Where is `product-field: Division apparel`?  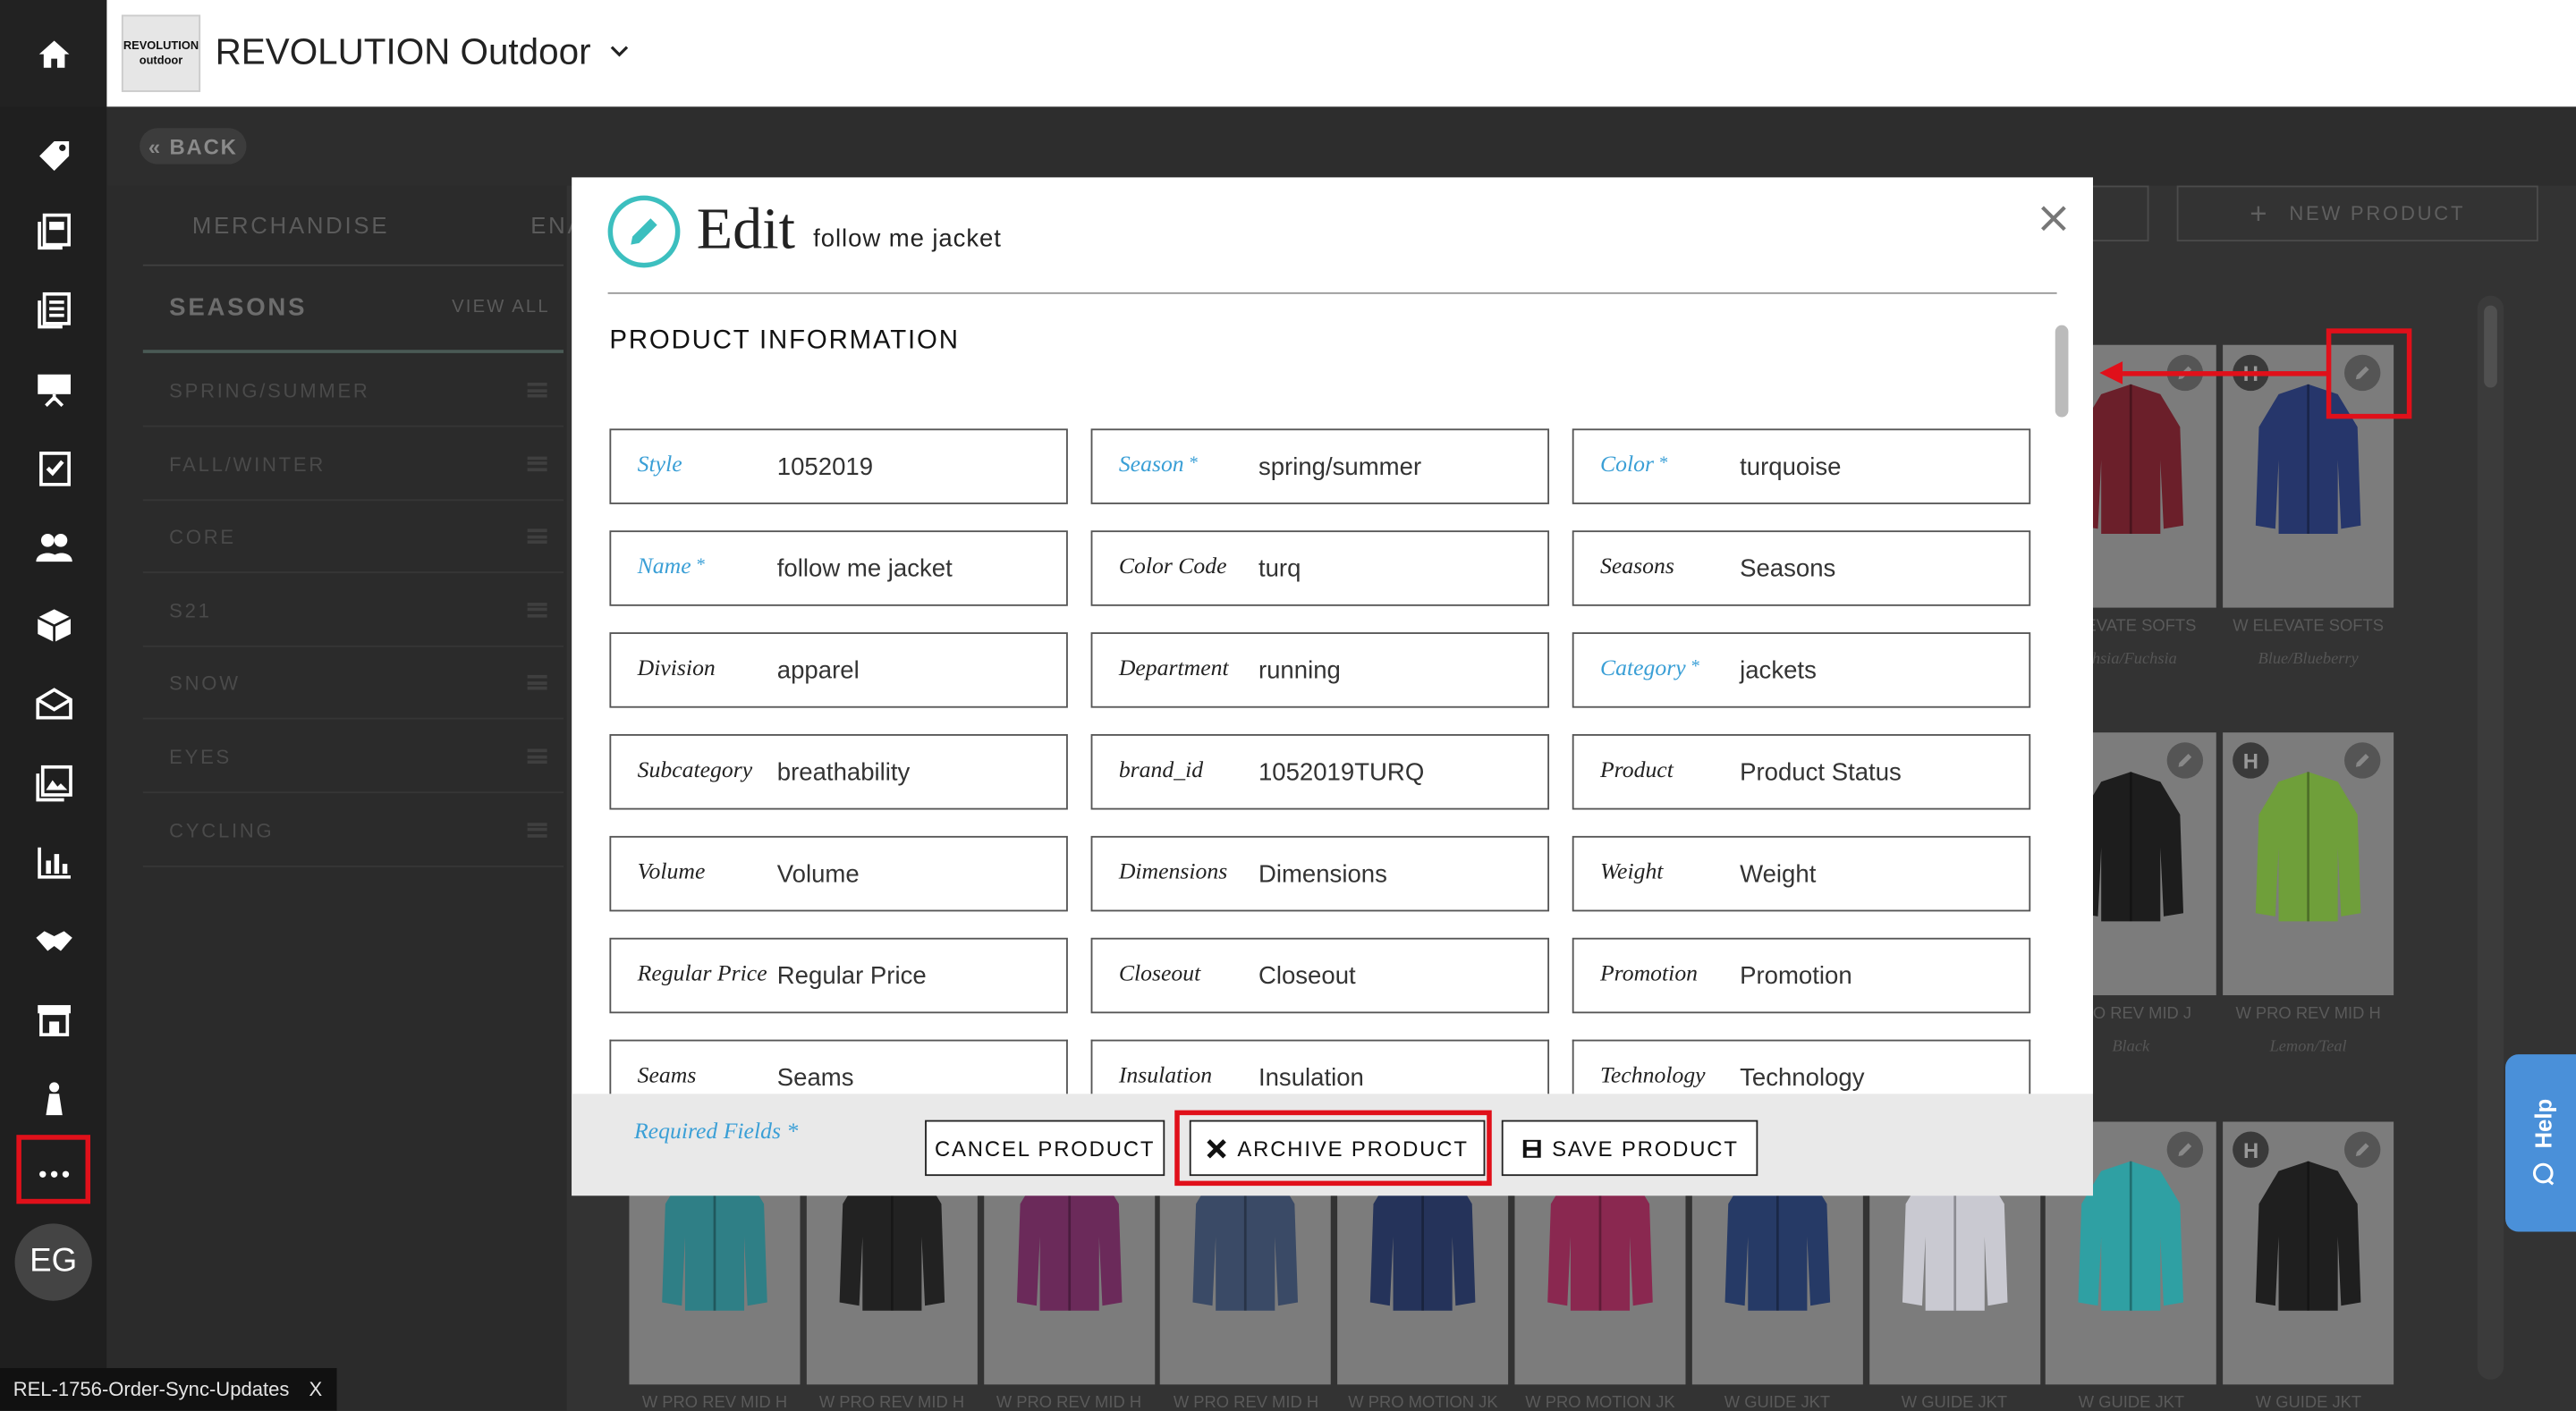 product-field: Division apparel is located at coordinates (838, 670).